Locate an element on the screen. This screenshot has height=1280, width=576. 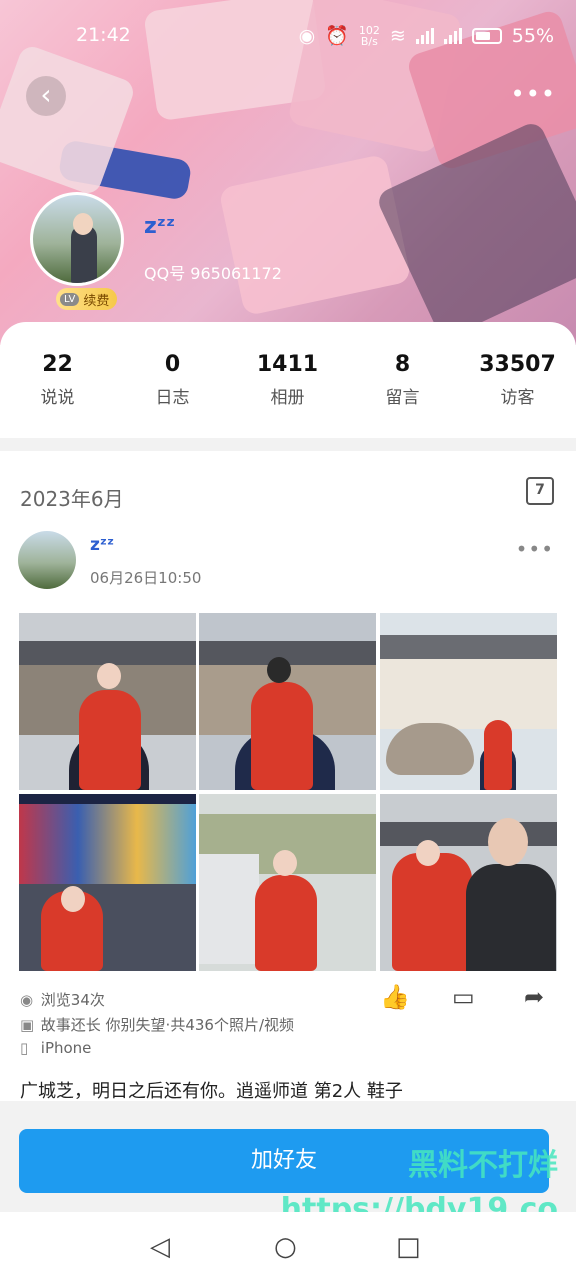
post-text: 广城芝，明日之后还有你。逍遥师道 第2人 鞋子 is located at coordinates (211, 1091).